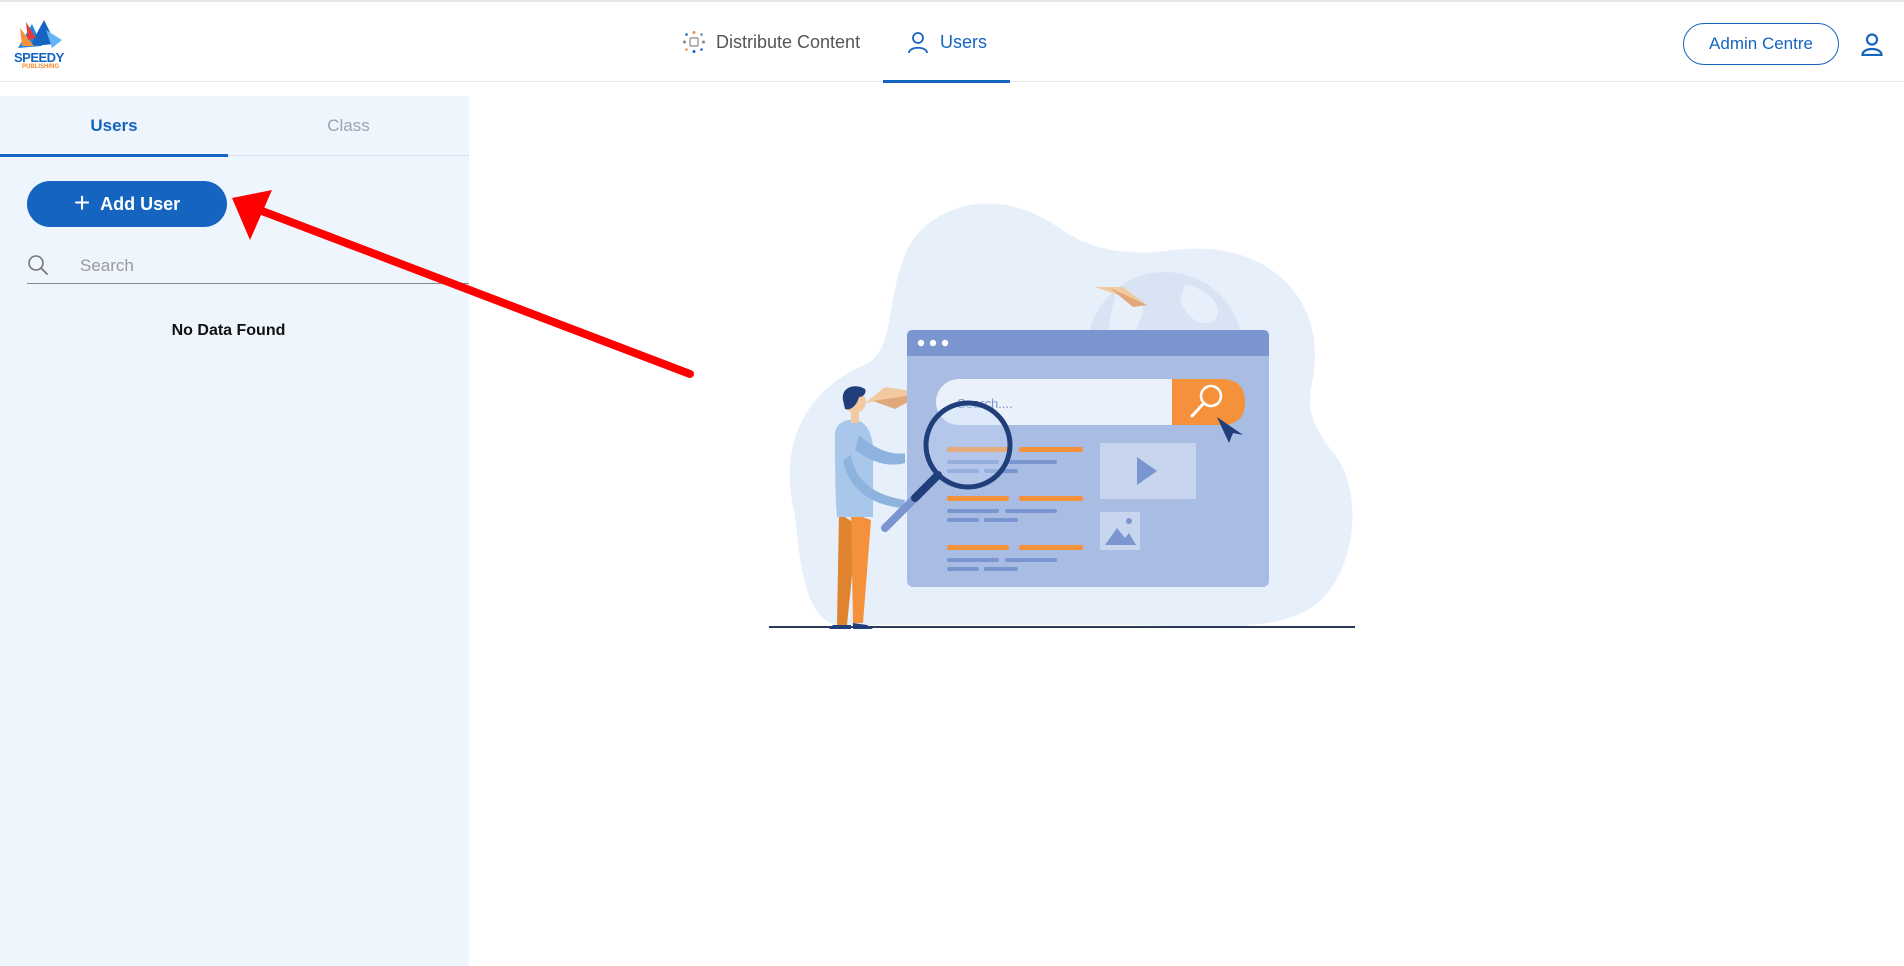 The image size is (1904, 966). I want to click on tab-users: Users, so click(114, 126).